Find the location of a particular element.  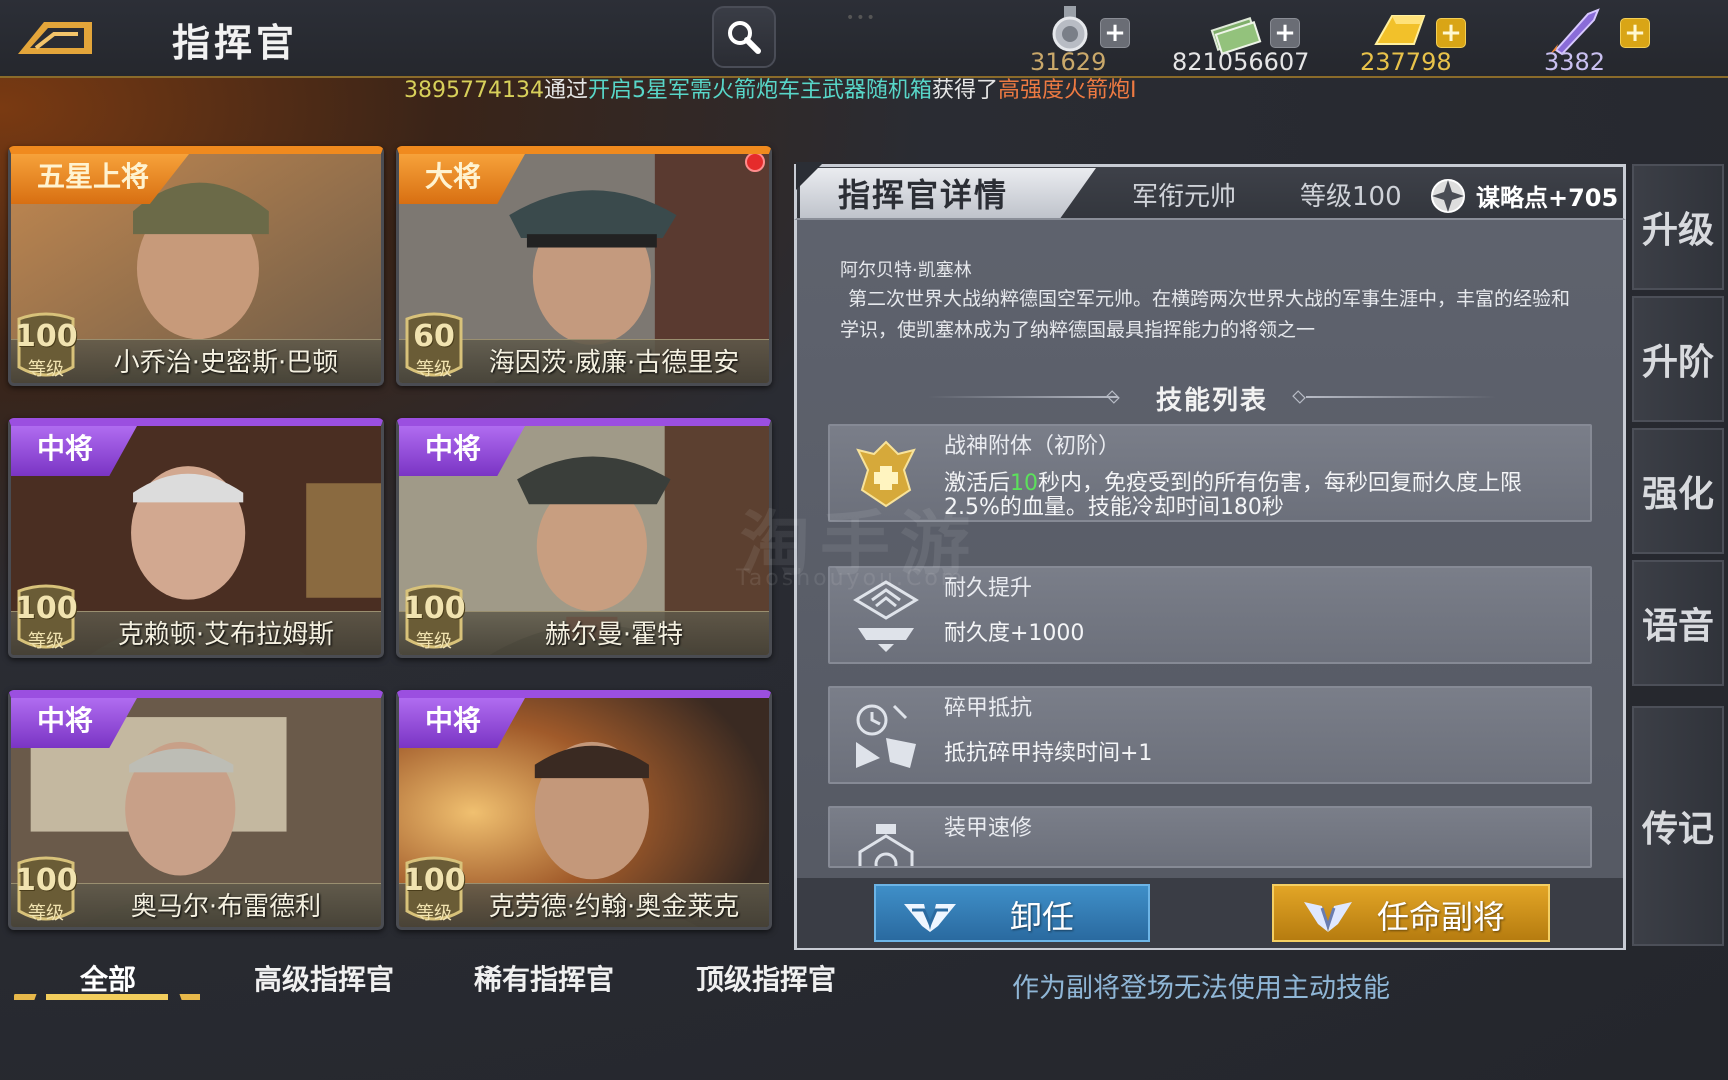

broadcast-ticker: 3895774134通过开启5星军需火箭炮车主武器随机箱获得了高强度火箭炮I is located at coordinates (770, 88).